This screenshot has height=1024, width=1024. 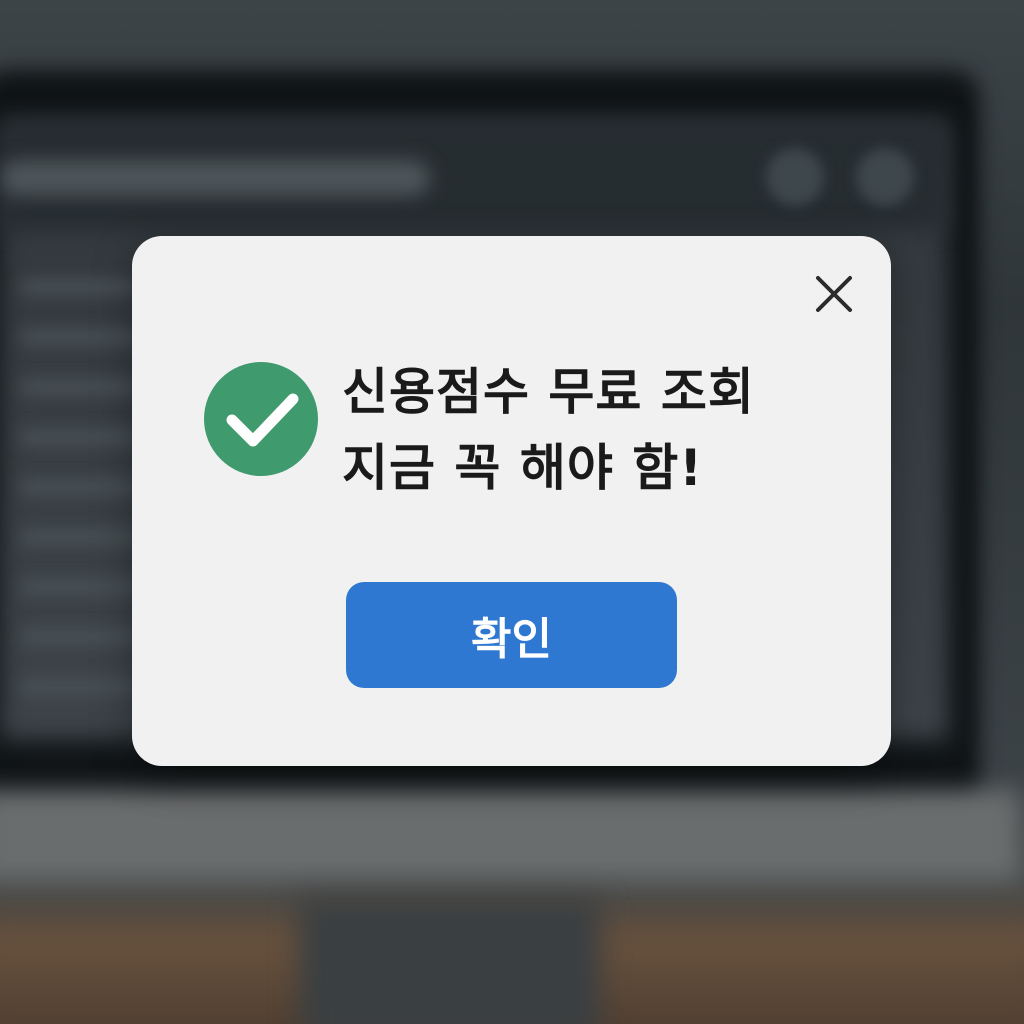 I want to click on check-circle-icon, so click(x=261, y=419).